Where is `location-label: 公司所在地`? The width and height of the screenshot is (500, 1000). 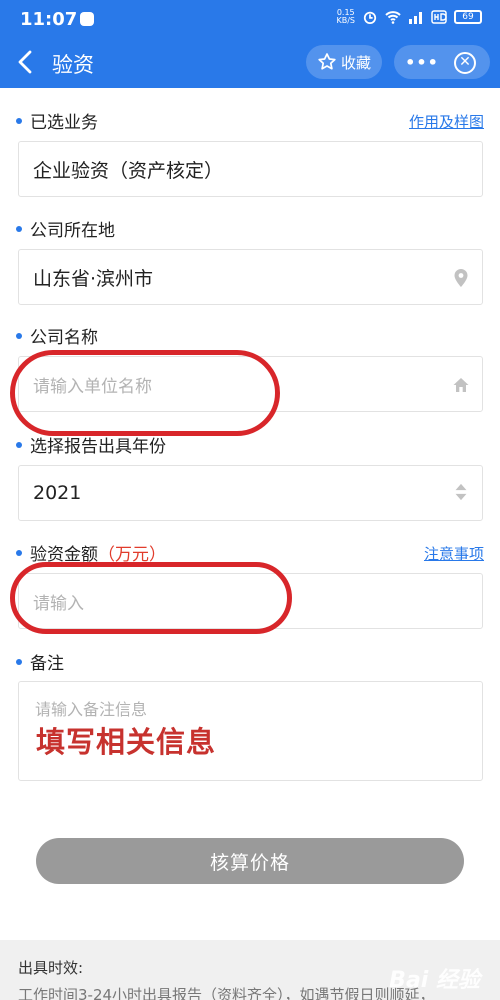 location-label: 公司所在地 is located at coordinates (65, 228).